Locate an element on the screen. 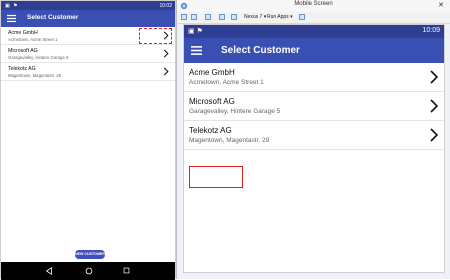 This screenshot has height=280, width=450. status-bar: ▣ ⚑ 10:02 is located at coordinates (88, 5).